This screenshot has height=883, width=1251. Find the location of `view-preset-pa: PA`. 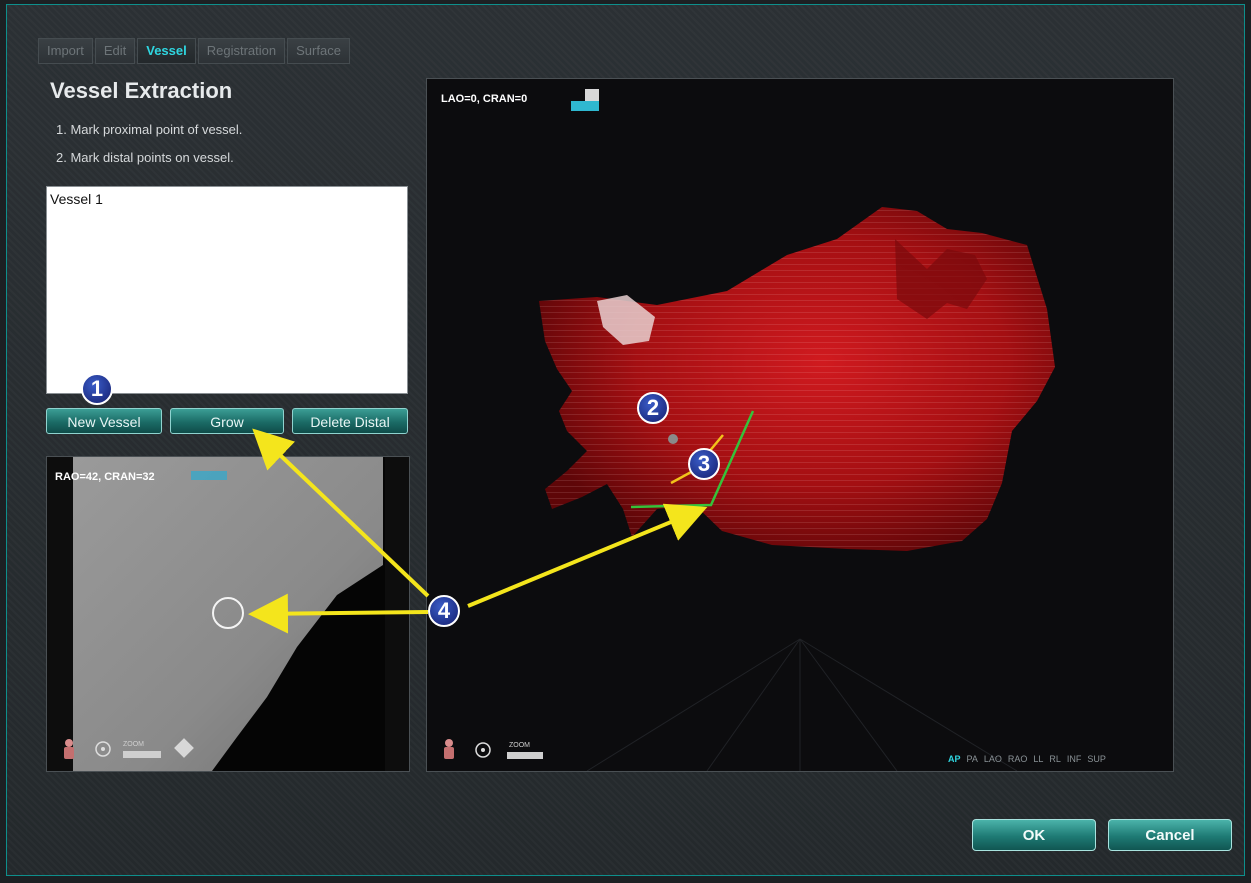

view-preset-pa: PA is located at coordinates (972, 759).